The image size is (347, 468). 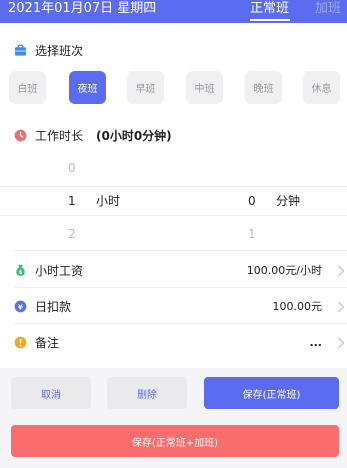 I want to click on picker-top-line, so click(x=173, y=186).